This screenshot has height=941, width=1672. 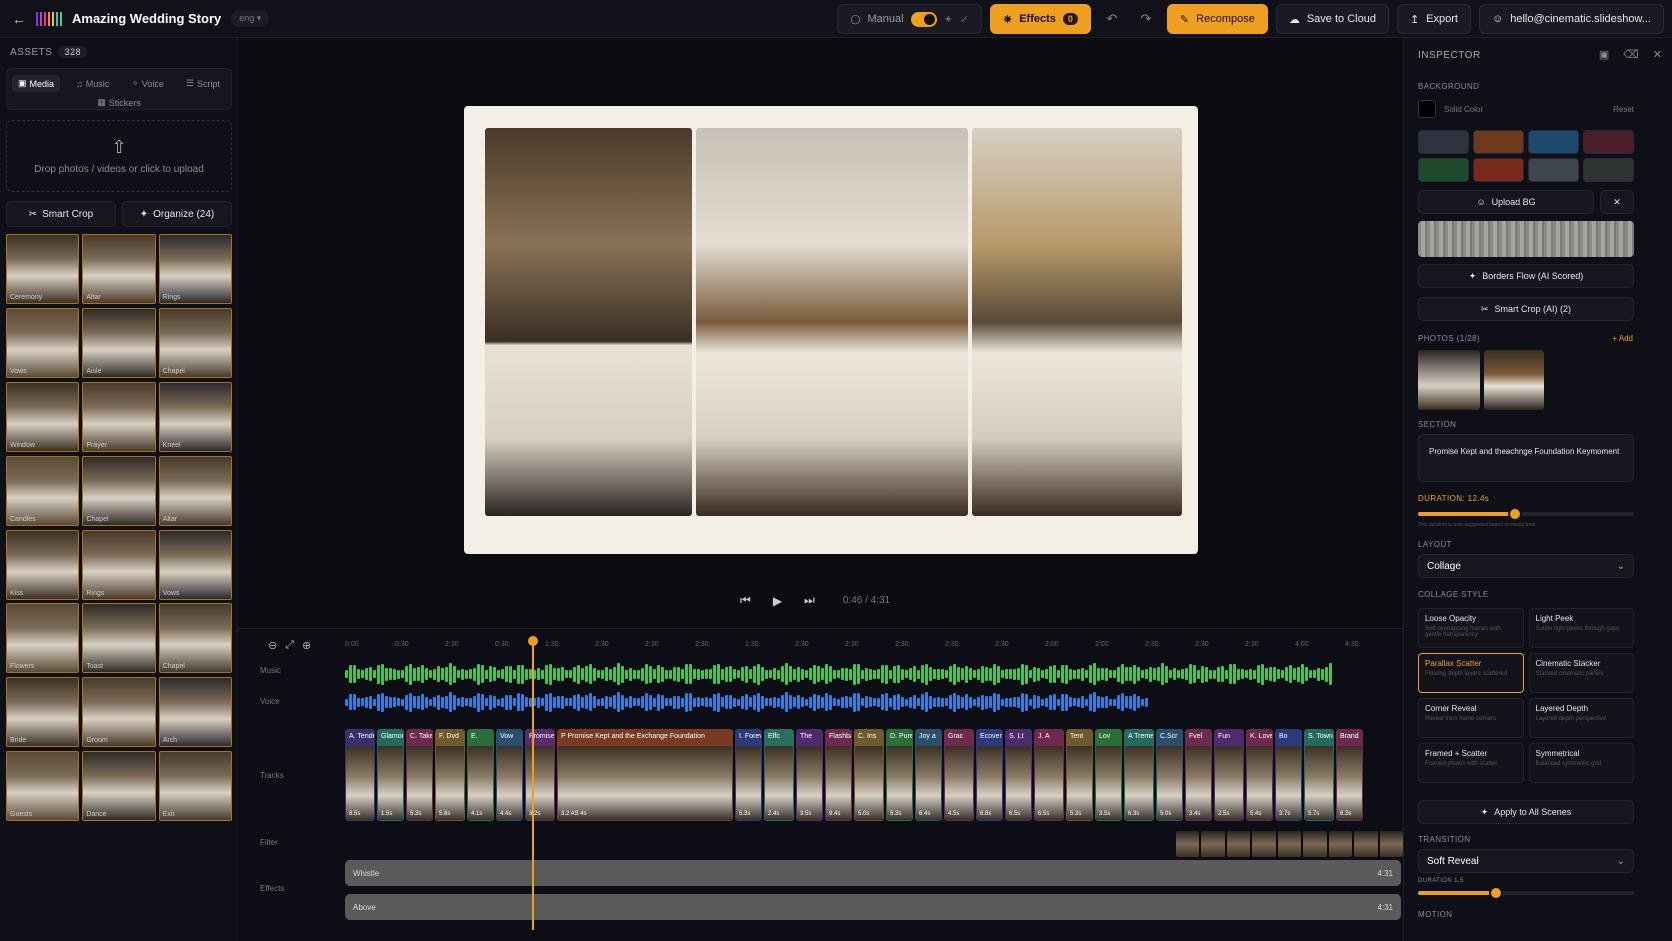 What do you see at coordinates (1526, 861) in the screenshot?
I see `transition-select: Soft Reveal ⌄` at bounding box center [1526, 861].